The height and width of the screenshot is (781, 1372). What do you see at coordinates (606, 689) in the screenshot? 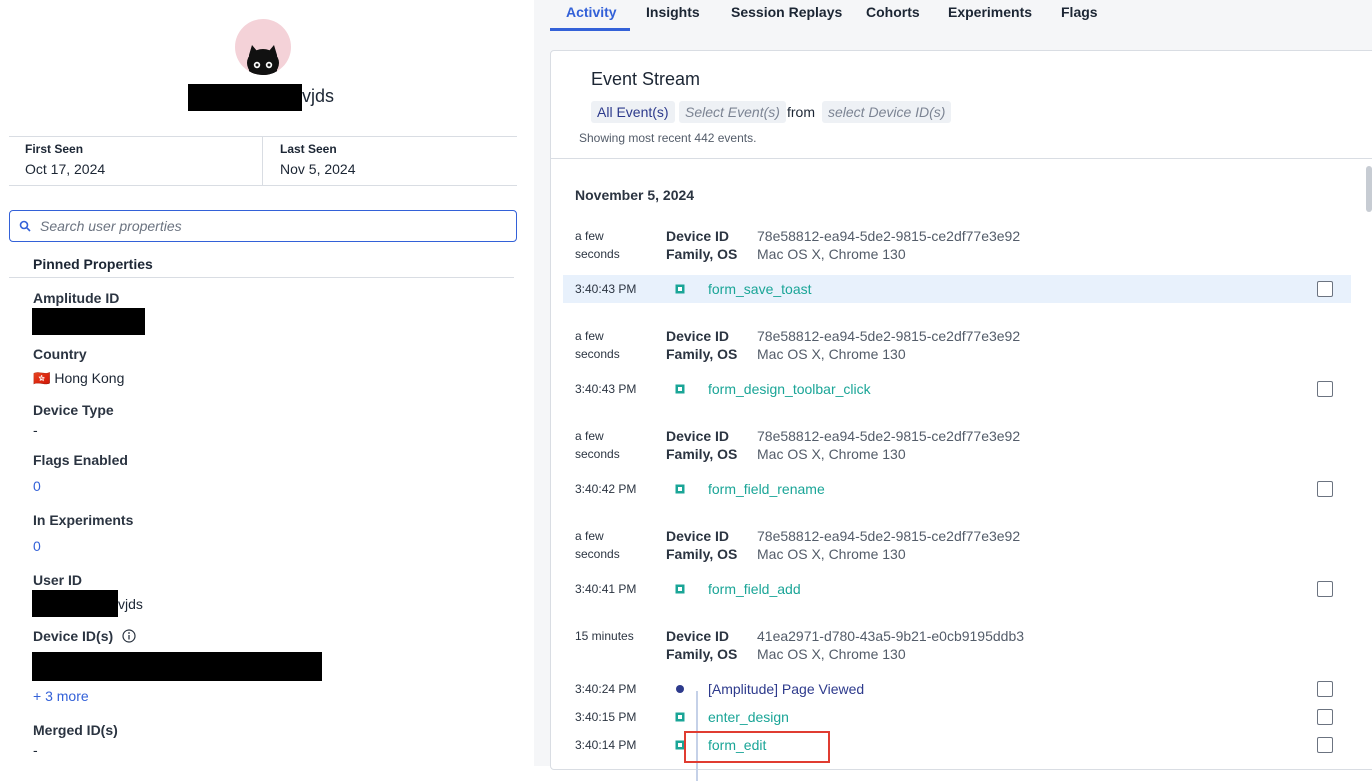
I see `event-time: 3:40:24 PM` at bounding box center [606, 689].